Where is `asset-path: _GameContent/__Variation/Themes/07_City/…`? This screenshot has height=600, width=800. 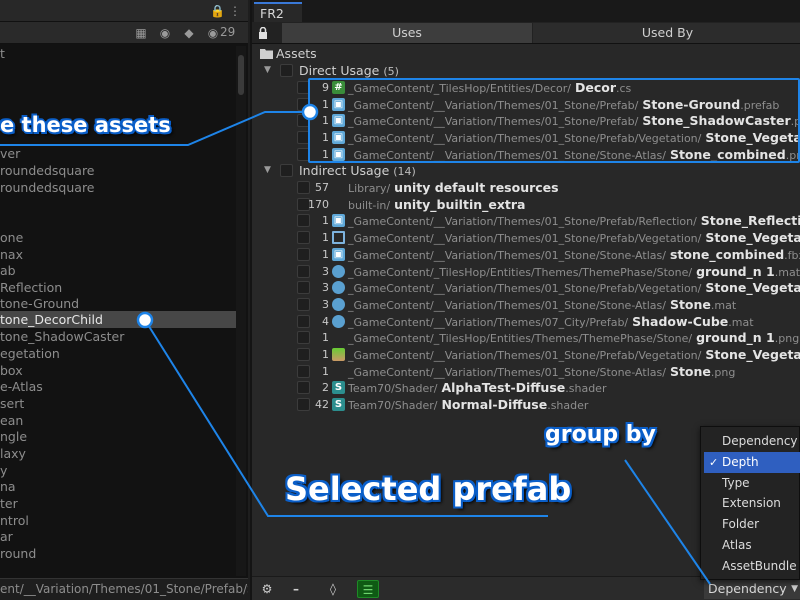 asset-path: _GameContent/__Variation/Themes/07_City/… is located at coordinates (551, 322).